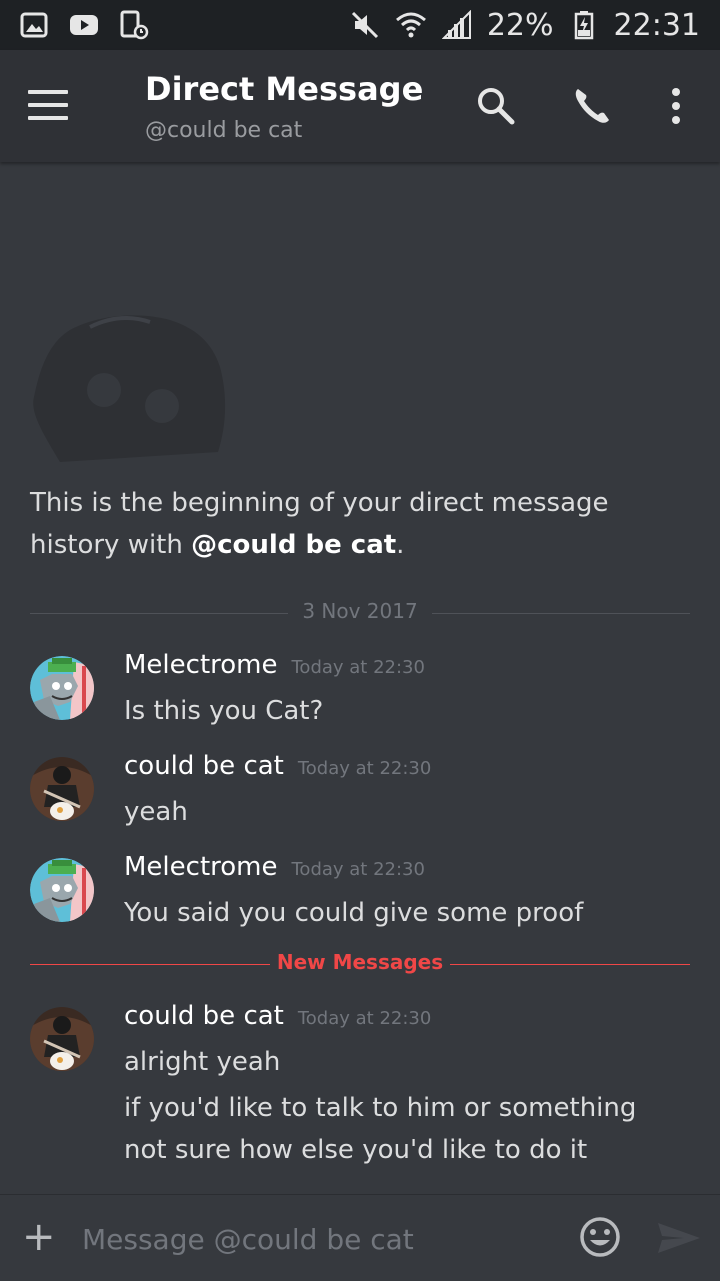 This screenshot has width=720, height=1281. What do you see at coordinates (679, 1238) in the screenshot?
I see `send-icon` at bounding box center [679, 1238].